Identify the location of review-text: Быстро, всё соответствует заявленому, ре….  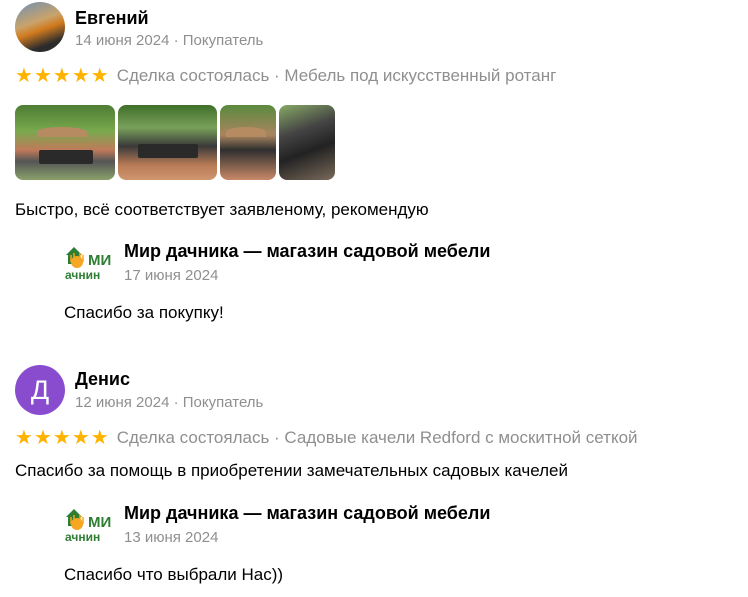
(222, 209).